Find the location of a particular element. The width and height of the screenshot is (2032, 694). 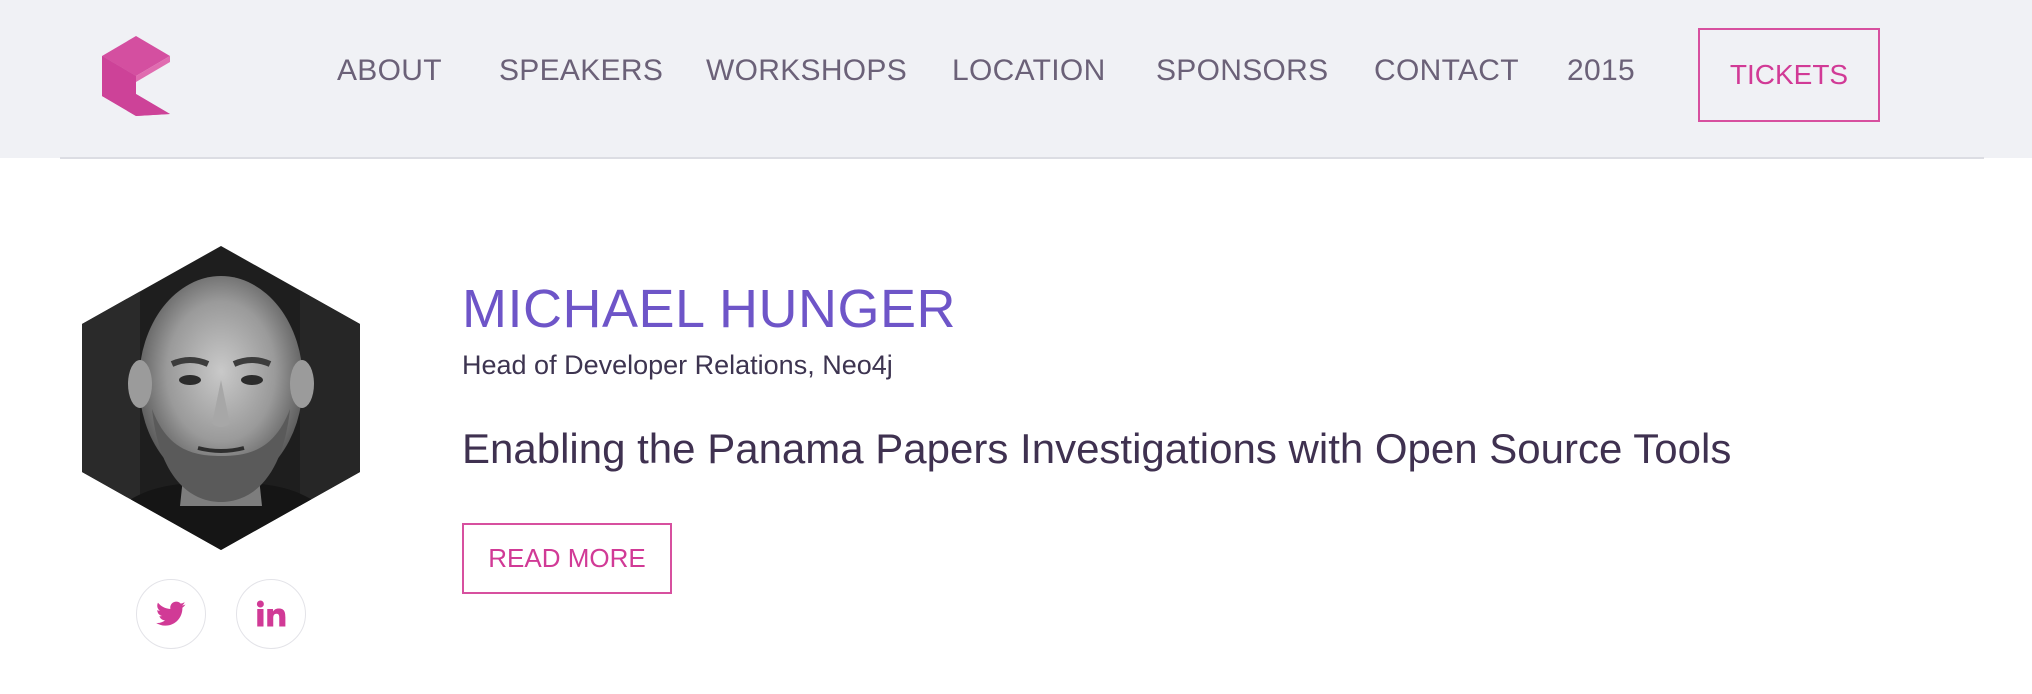

speaker-photo is located at coordinates (221, 398).